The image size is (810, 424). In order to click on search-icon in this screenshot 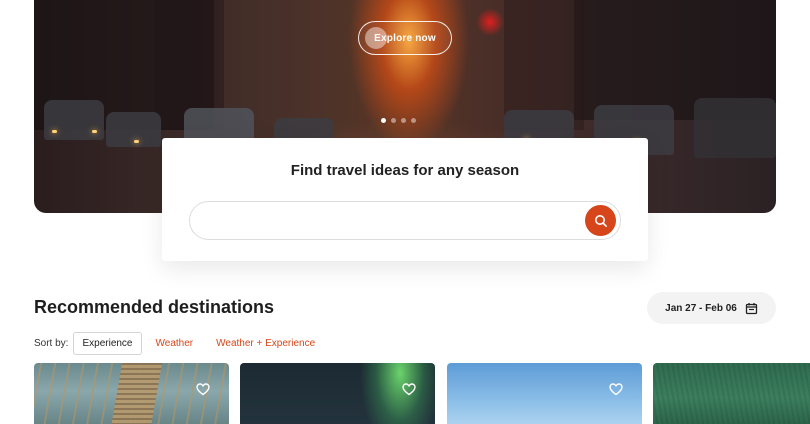, I will do `click(600, 220)`.